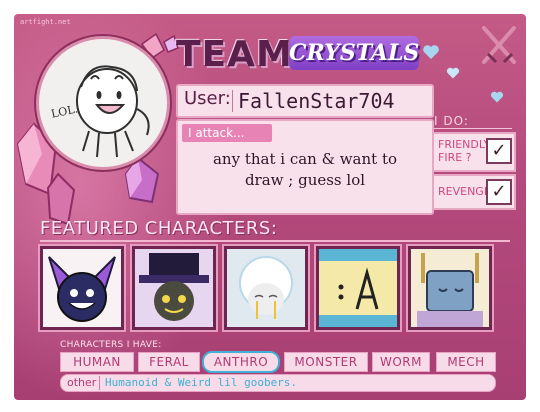 This screenshot has width=540, height=412. What do you see at coordinates (499, 192) in the screenshot?
I see `revenge-checkbox: ✓` at bounding box center [499, 192].